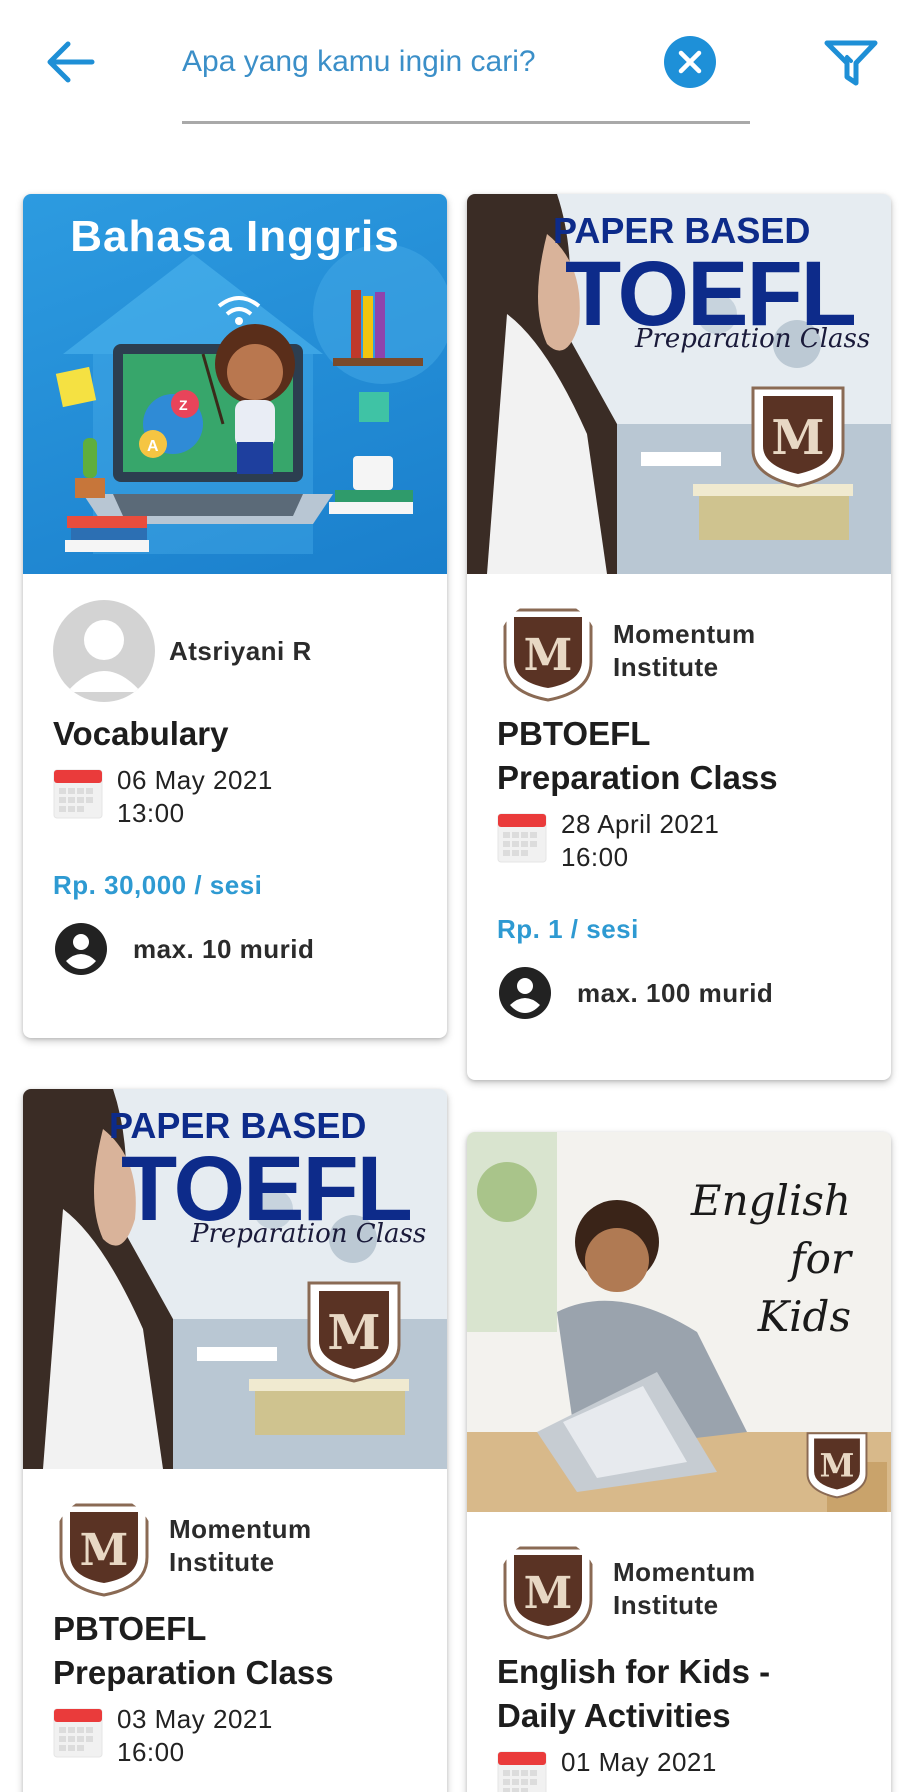 Image resolution: width=913 pixels, height=1792 pixels. What do you see at coordinates (195, 780) in the screenshot?
I see `class-date: 06 May 2021` at bounding box center [195, 780].